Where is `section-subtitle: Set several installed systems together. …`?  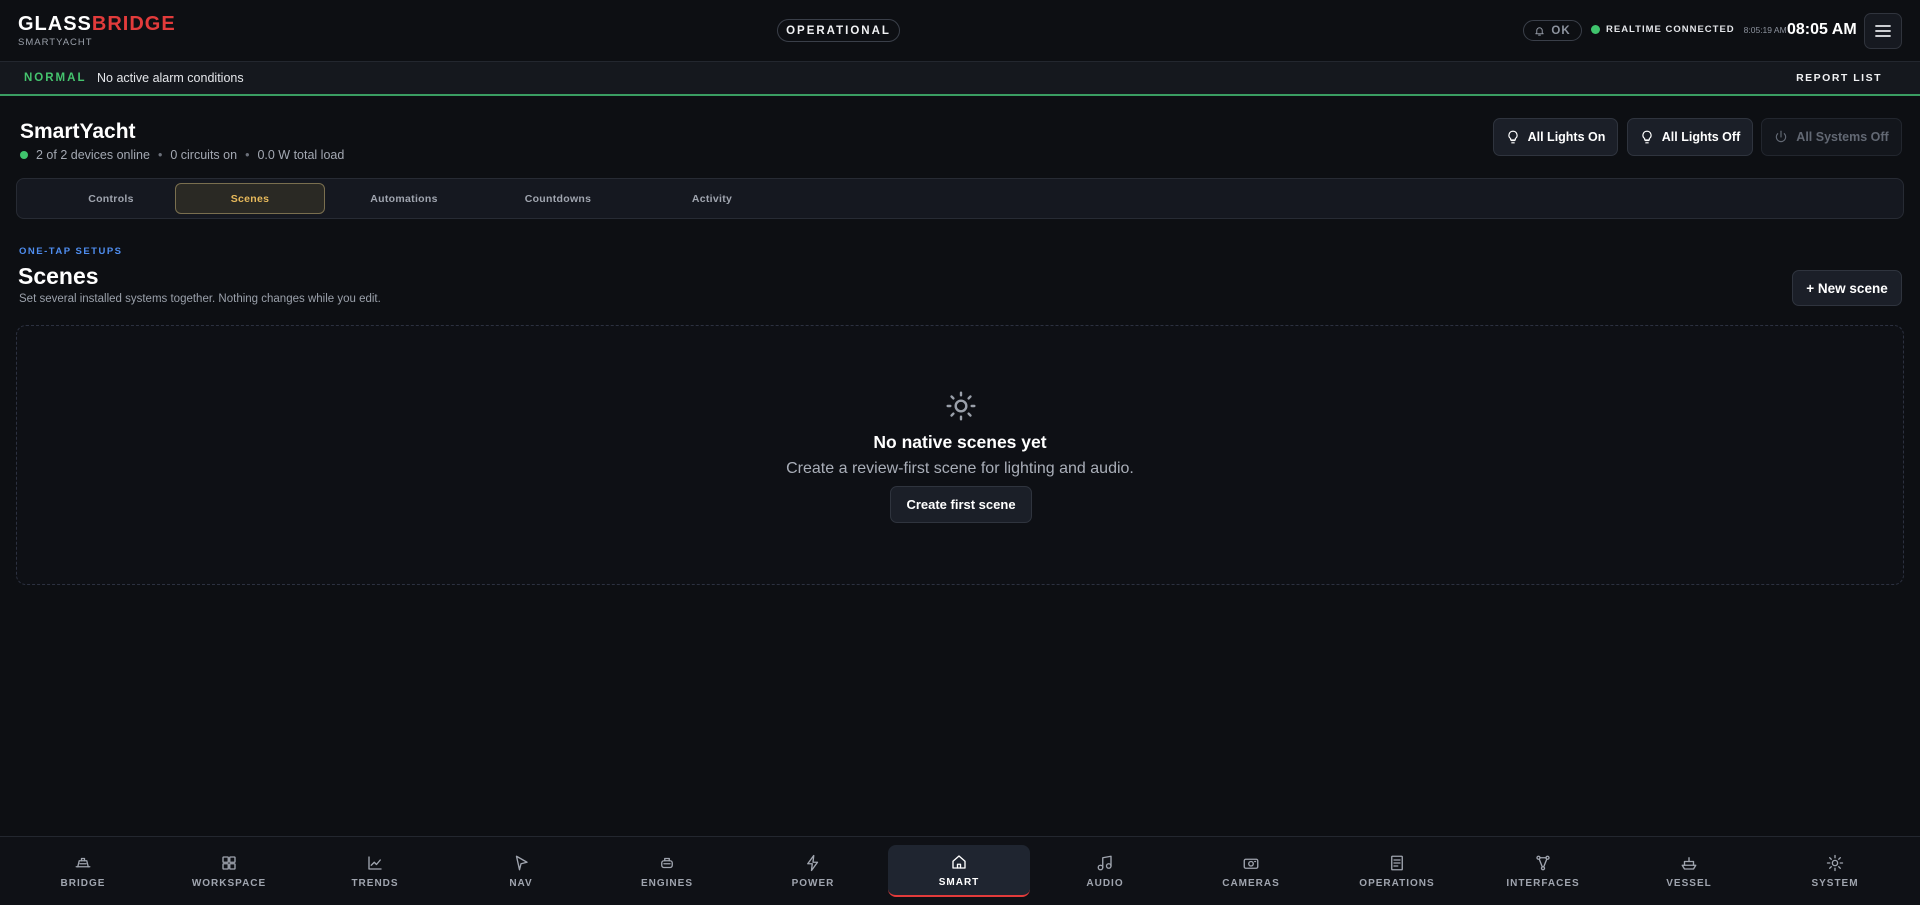
section-subtitle: Set several installed systems together. … is located at coordinates (200, 299).